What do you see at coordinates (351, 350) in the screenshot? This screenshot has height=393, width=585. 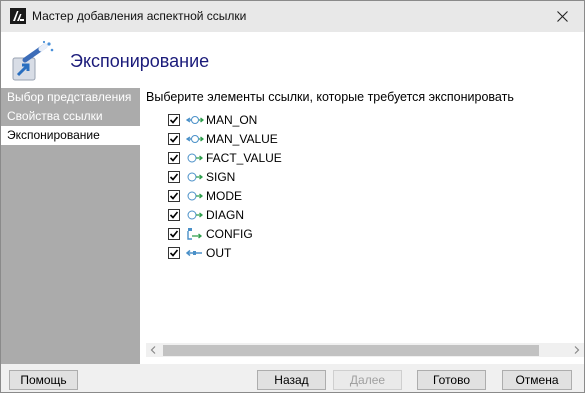 I see `scroll-thumb` at bounding box center [351, 350].